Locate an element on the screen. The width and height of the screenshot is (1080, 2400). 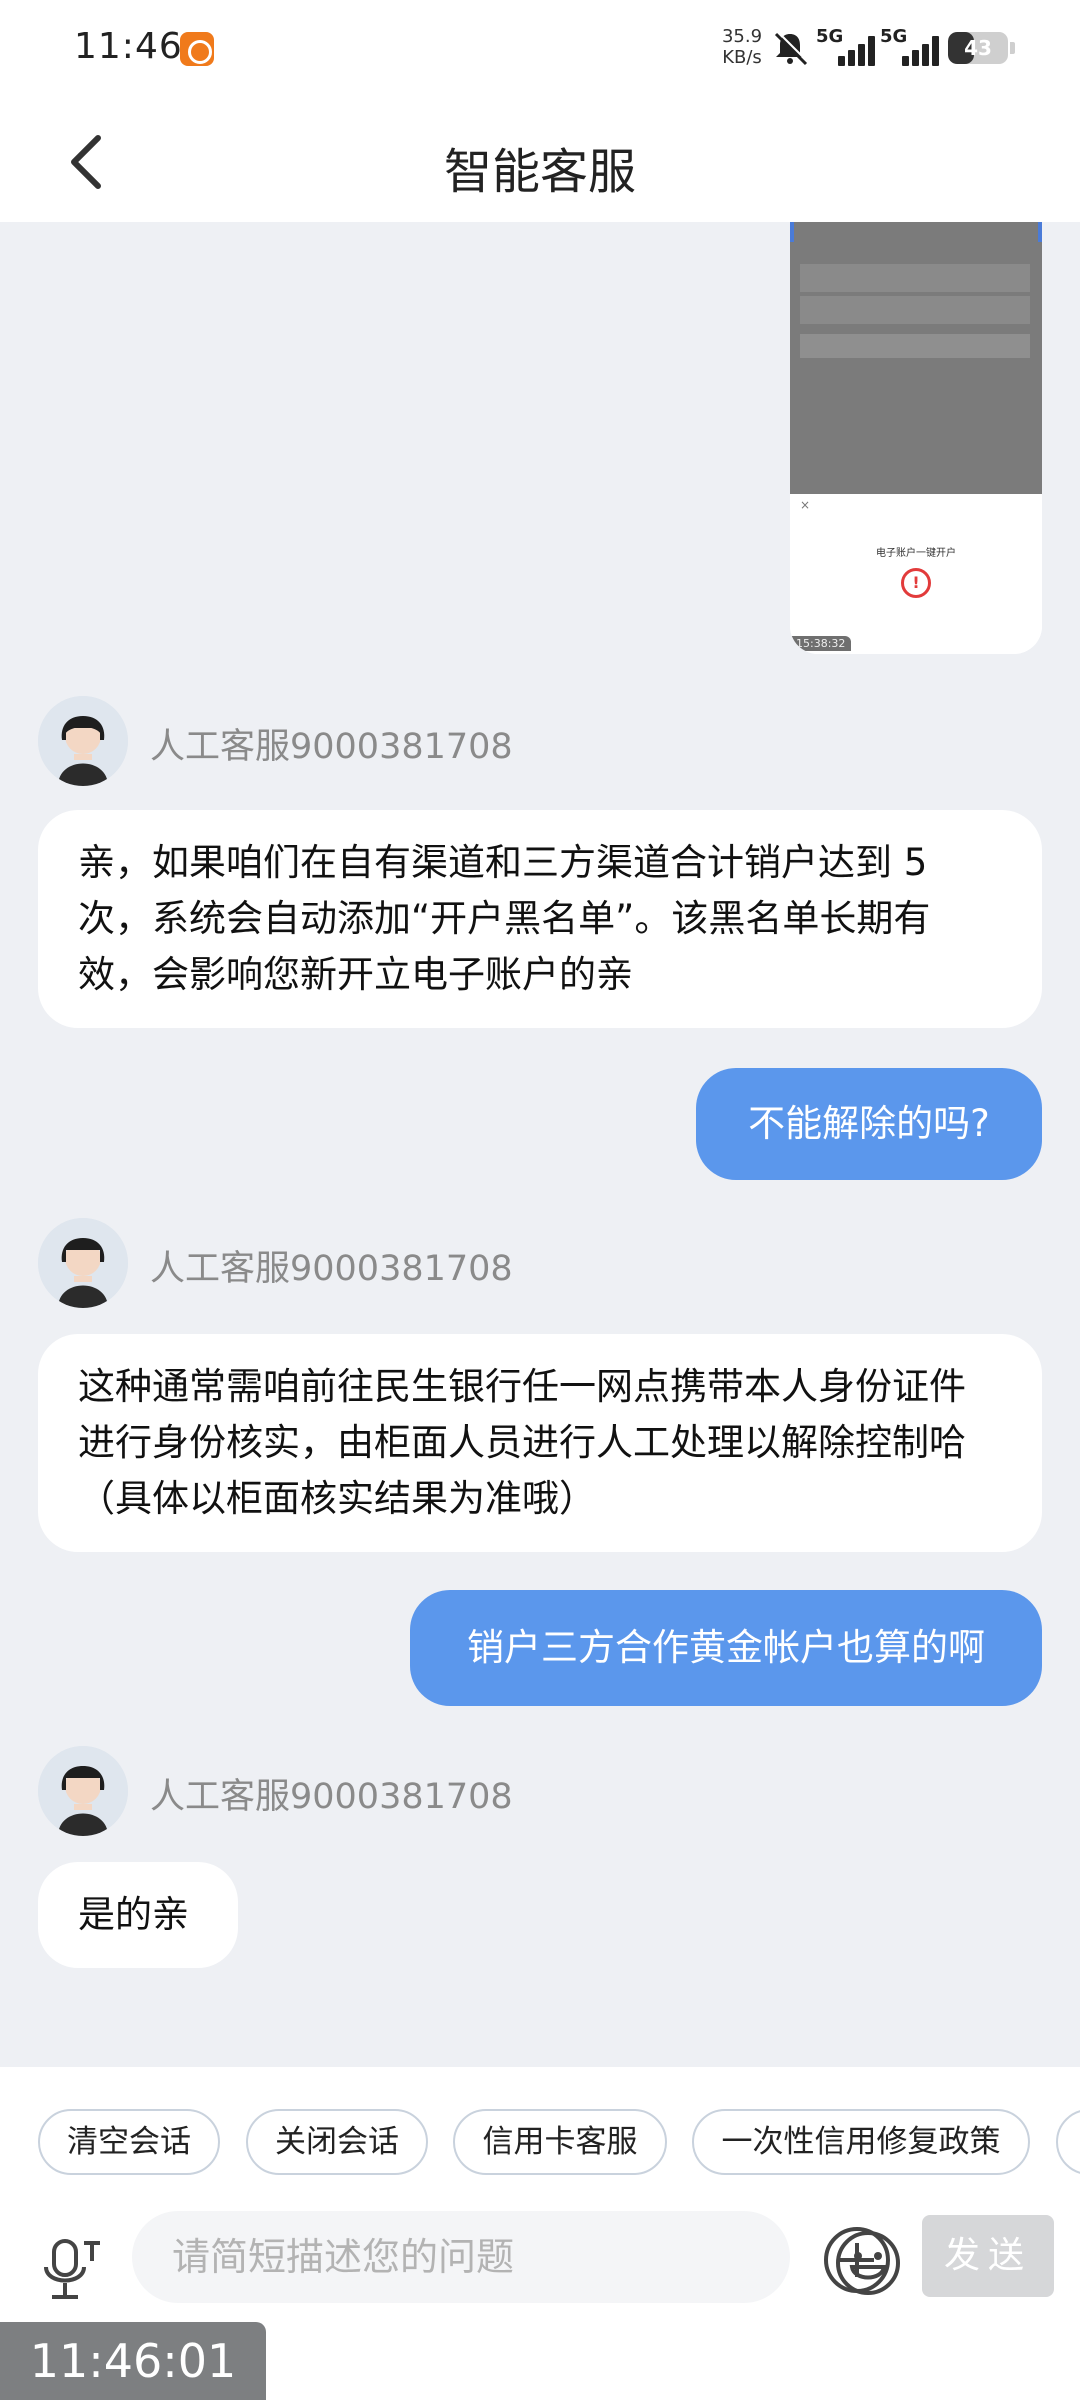
alert-icon: ! is located at coordinates (916, 583).